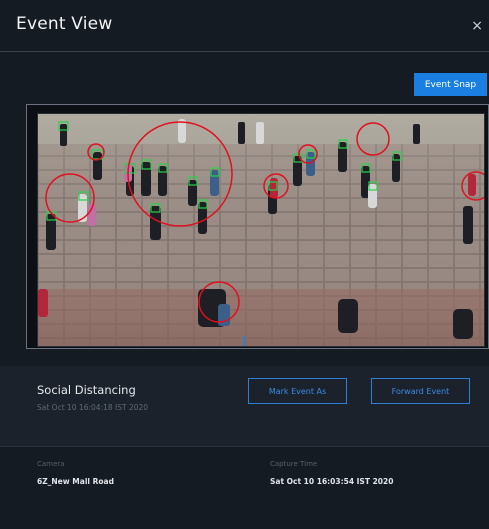 Image resolution: width=489 pixels, height=529 pixels. I want to click on capture-time-value: Sat Oct 10 16:03:54 IST 2020, so click(332, 481).